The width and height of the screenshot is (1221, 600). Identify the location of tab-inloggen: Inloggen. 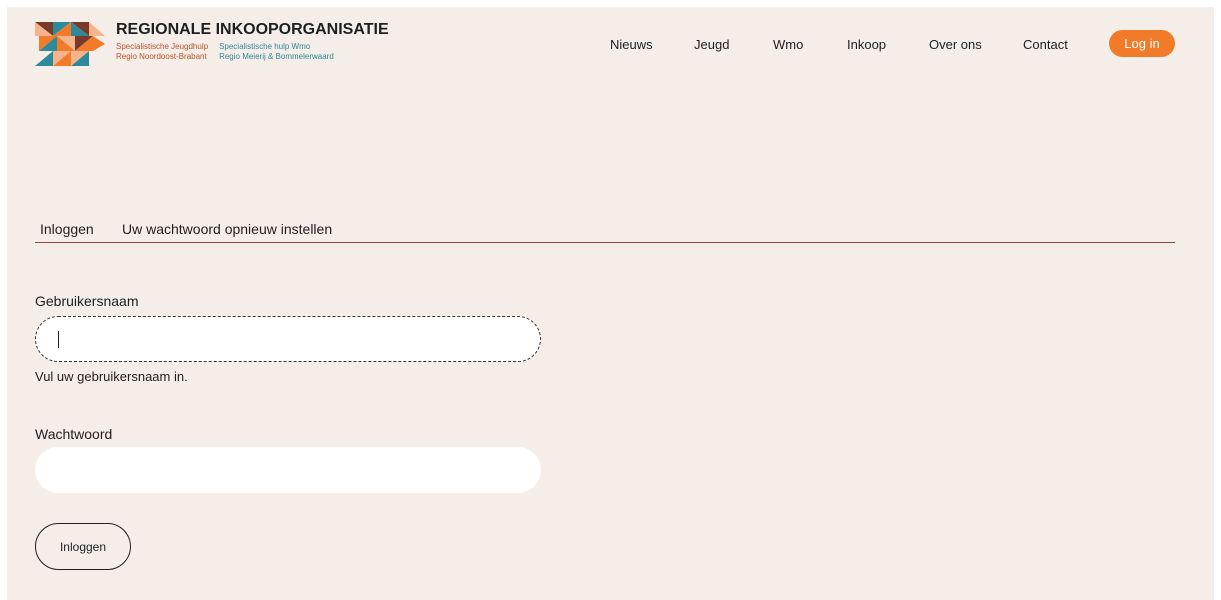
(67, 229).